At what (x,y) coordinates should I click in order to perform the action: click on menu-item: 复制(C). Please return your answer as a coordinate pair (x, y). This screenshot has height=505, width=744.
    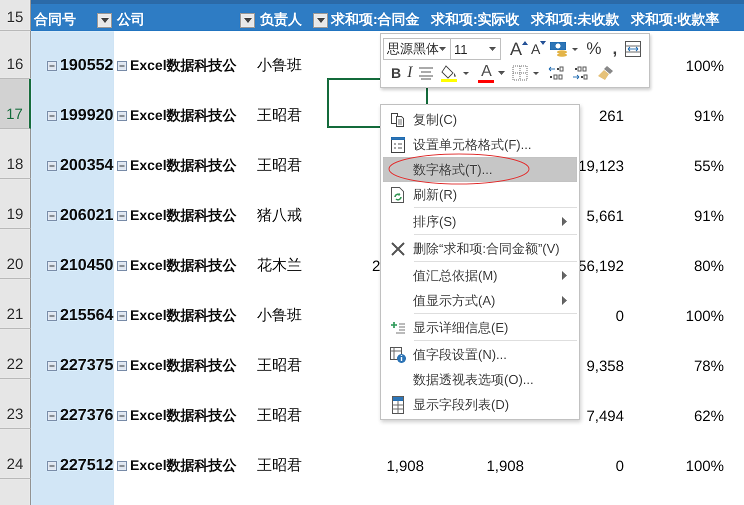
    Looking at the image, I should click on (480, 119).